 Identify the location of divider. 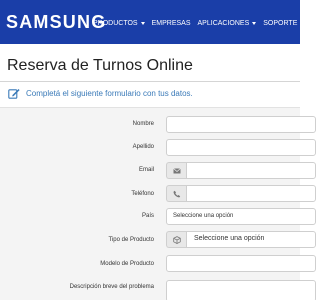
(150, 81).